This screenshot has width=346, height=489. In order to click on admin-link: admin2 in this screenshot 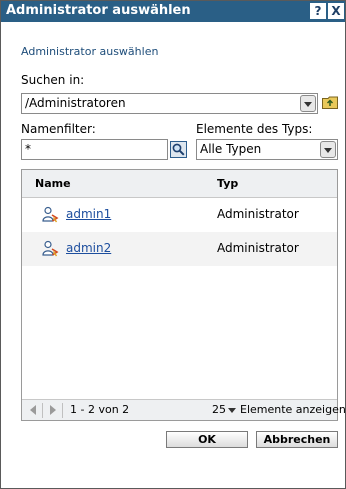, I will do `click(88, 248)`.